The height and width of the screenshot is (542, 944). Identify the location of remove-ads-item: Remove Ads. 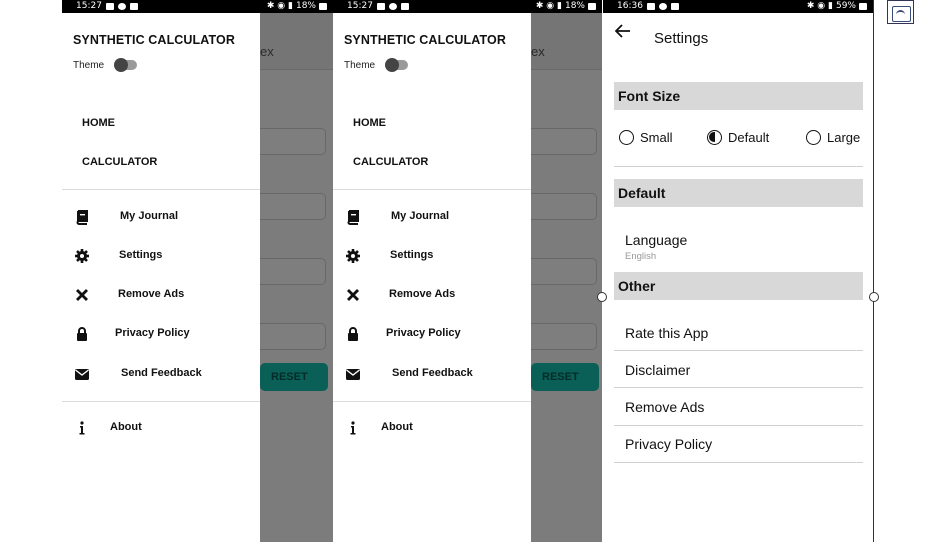
(664, 407).